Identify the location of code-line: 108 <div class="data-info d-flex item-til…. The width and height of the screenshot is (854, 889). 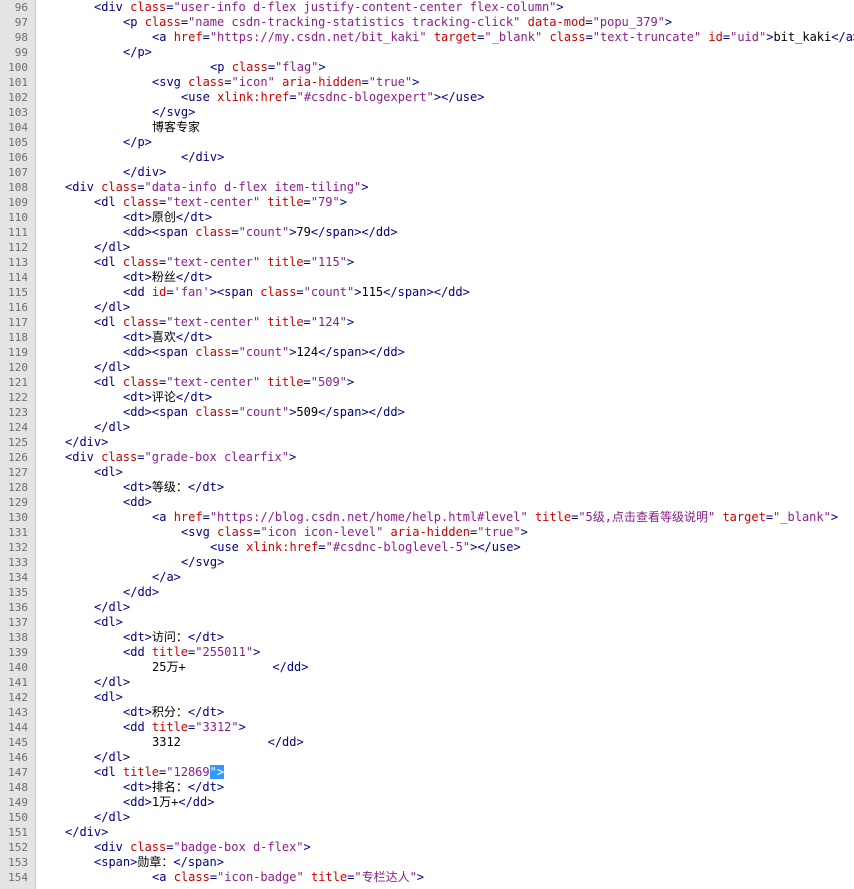
(427, 187).